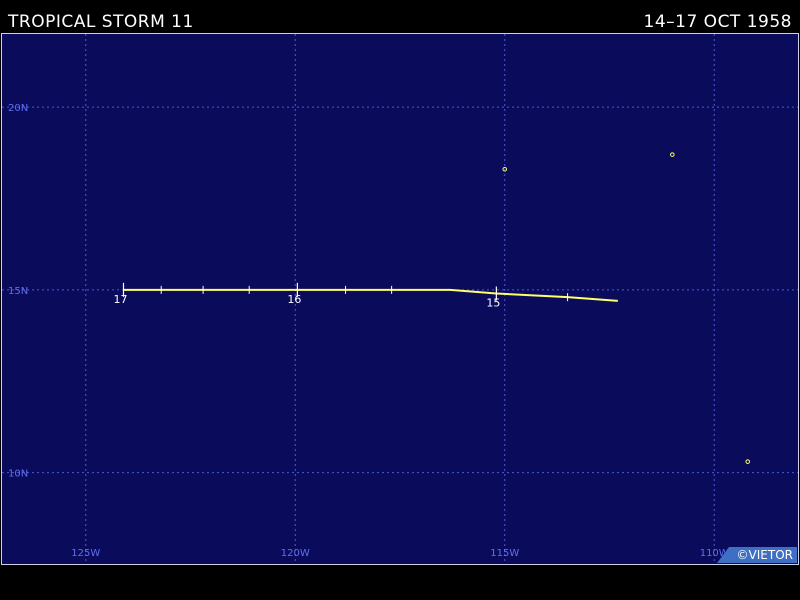 This screenshot has width=800, height=600. I want to click on storm-track-line, so click(370, 295).